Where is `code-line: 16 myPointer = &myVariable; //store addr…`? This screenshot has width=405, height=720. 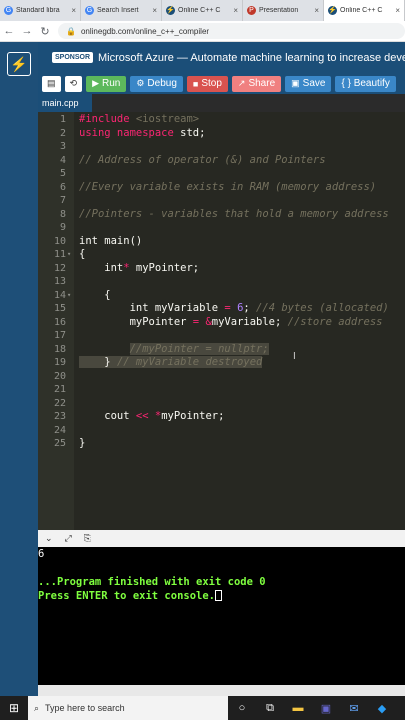 code-line: 16 myPointer = &myVariable; //store addr… is located at coordinates (218, 321).